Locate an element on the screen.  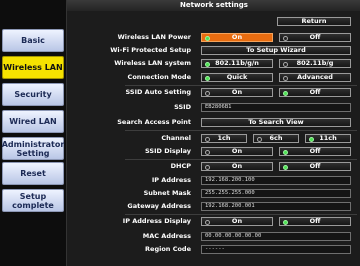
mac-address-field: 00.00.00.00.00.00 is located at coordinates (276, 236).